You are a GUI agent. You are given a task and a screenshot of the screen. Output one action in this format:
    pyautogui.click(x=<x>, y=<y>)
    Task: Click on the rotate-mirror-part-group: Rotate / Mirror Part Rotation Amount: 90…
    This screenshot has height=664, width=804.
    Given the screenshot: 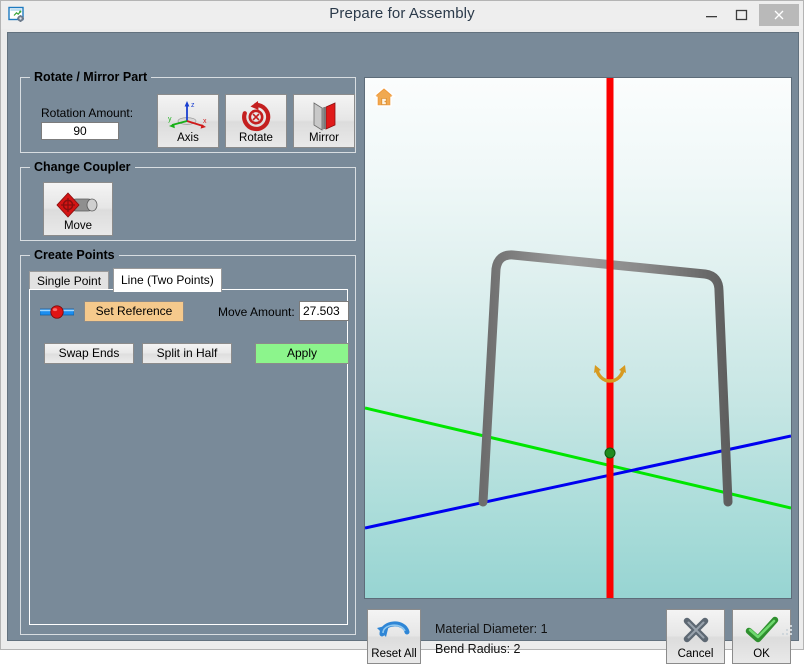 What is the action you would take?
    pyautogui.click(x=188, y=111)
    